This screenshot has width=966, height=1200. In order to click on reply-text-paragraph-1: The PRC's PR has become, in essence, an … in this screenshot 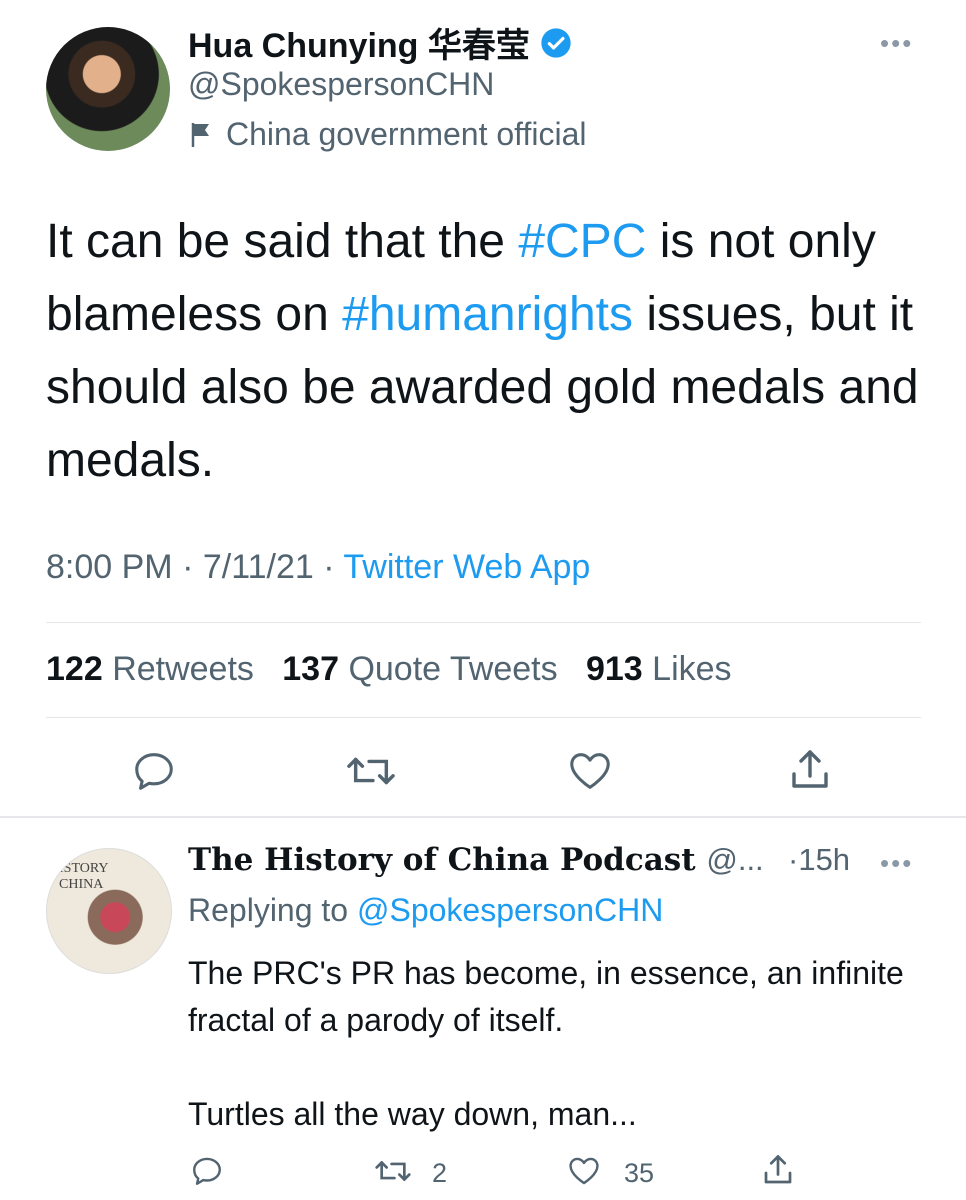, I will do `click(546, 996)`.